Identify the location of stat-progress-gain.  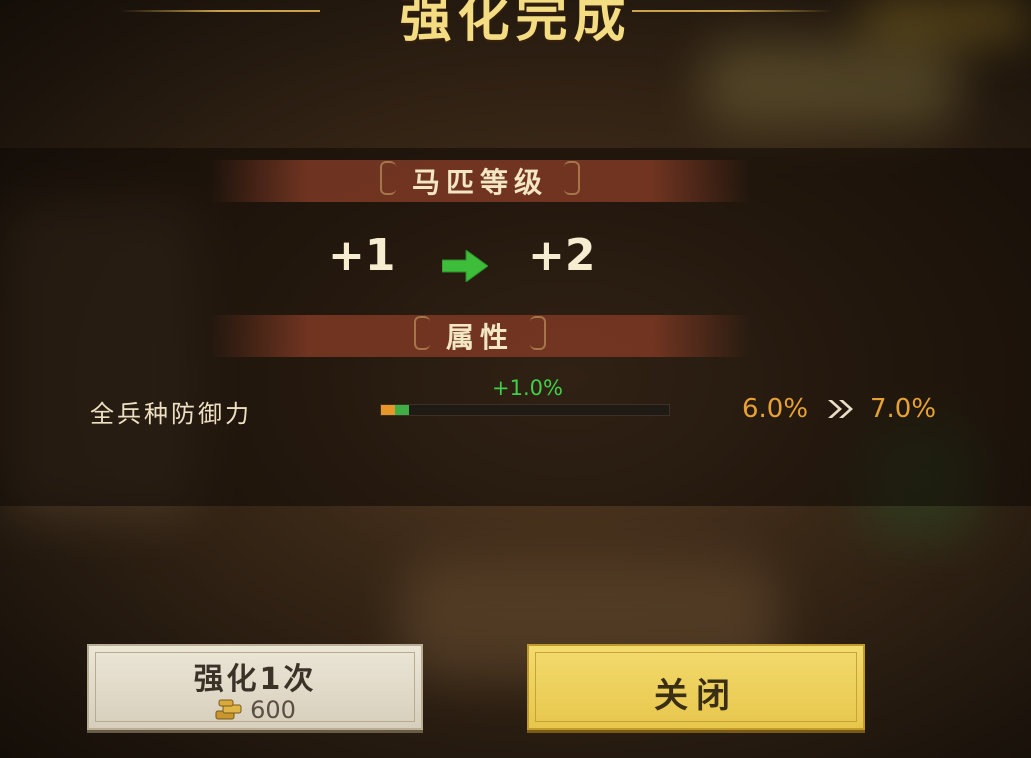
(402, 410).